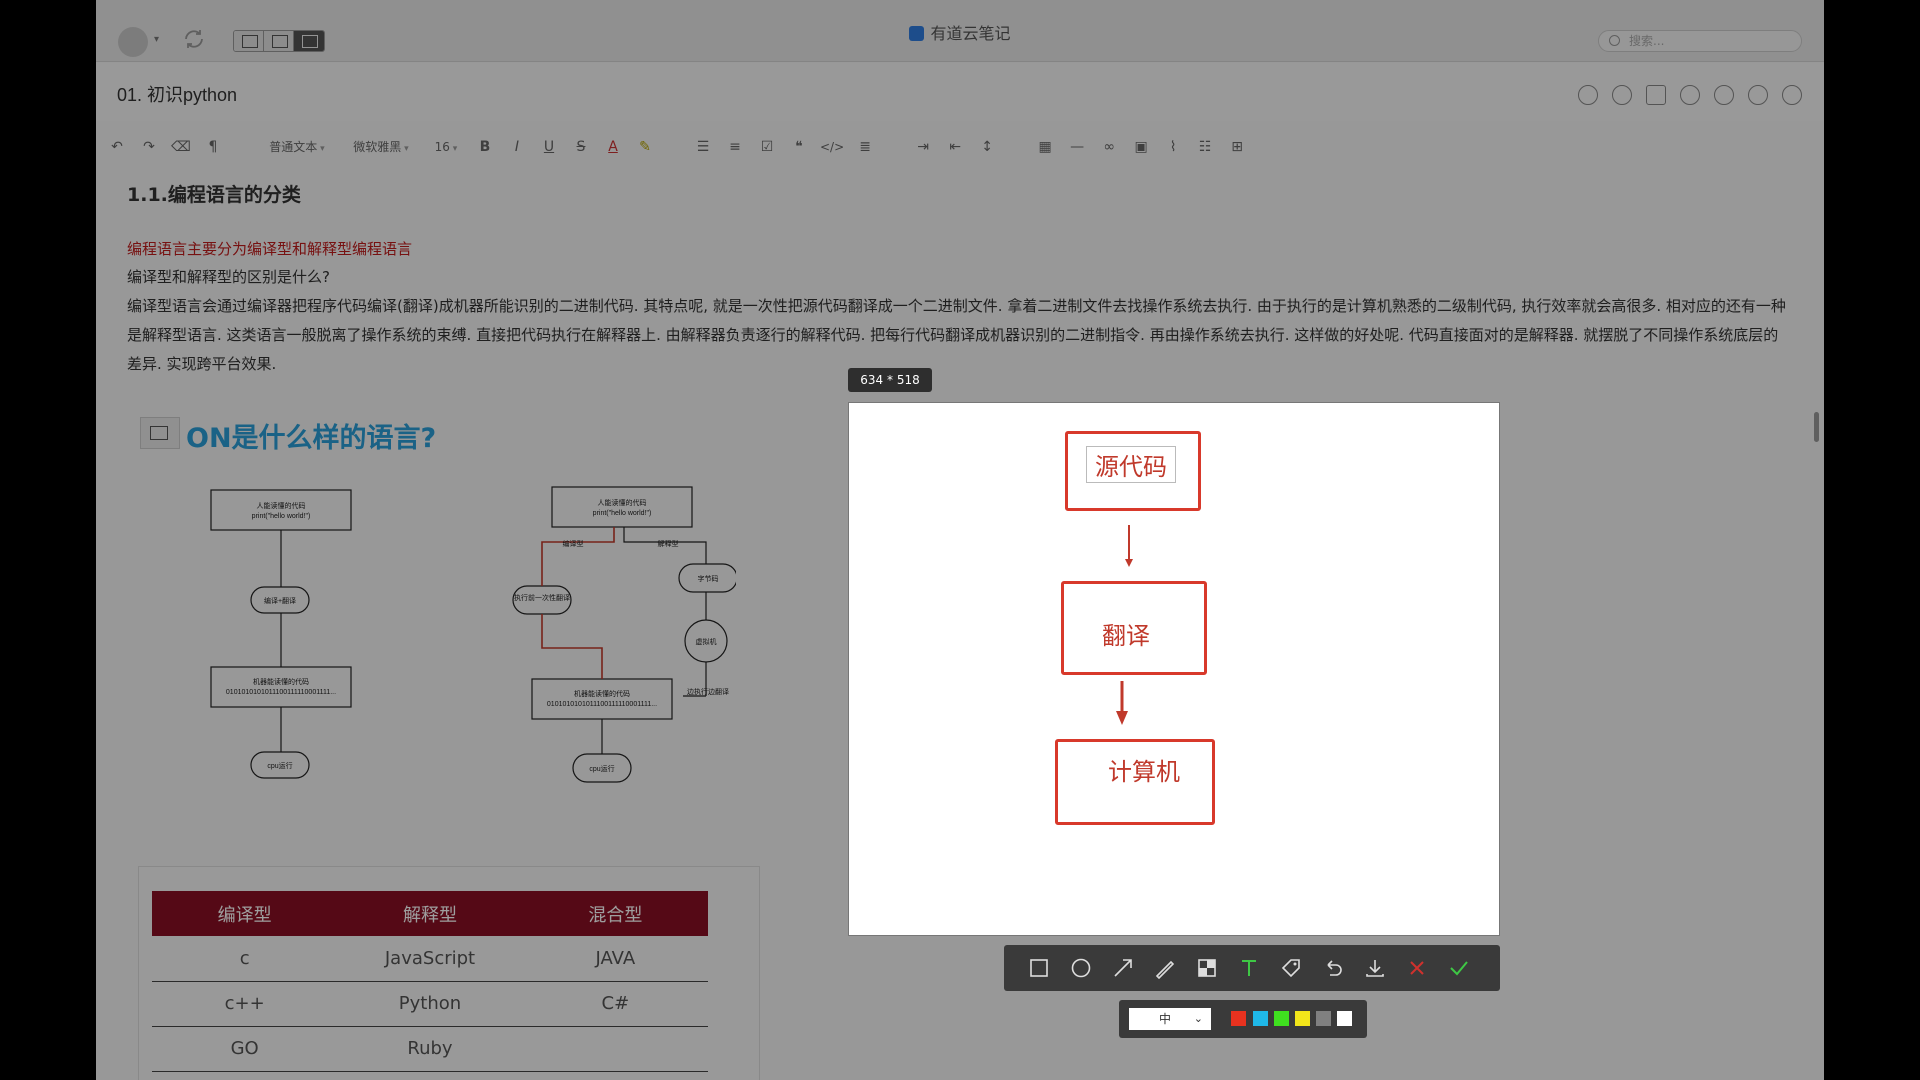  What do you see at coordinates (1323, 1018) in the screenshot?
I see `color-swatch-gray` at bounding box center [1323, 1018].